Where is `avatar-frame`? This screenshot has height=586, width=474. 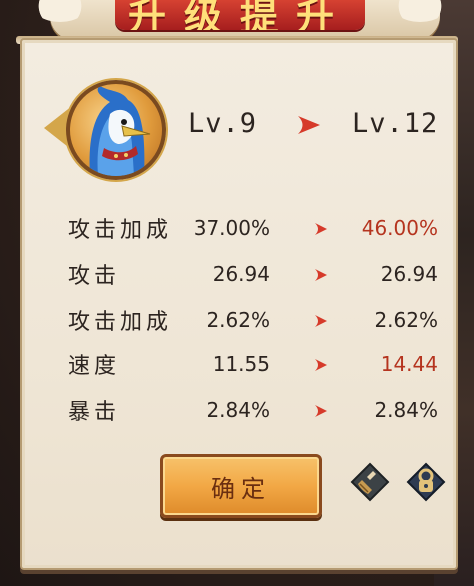
avatar-frame is located at coordinates (116, 130).